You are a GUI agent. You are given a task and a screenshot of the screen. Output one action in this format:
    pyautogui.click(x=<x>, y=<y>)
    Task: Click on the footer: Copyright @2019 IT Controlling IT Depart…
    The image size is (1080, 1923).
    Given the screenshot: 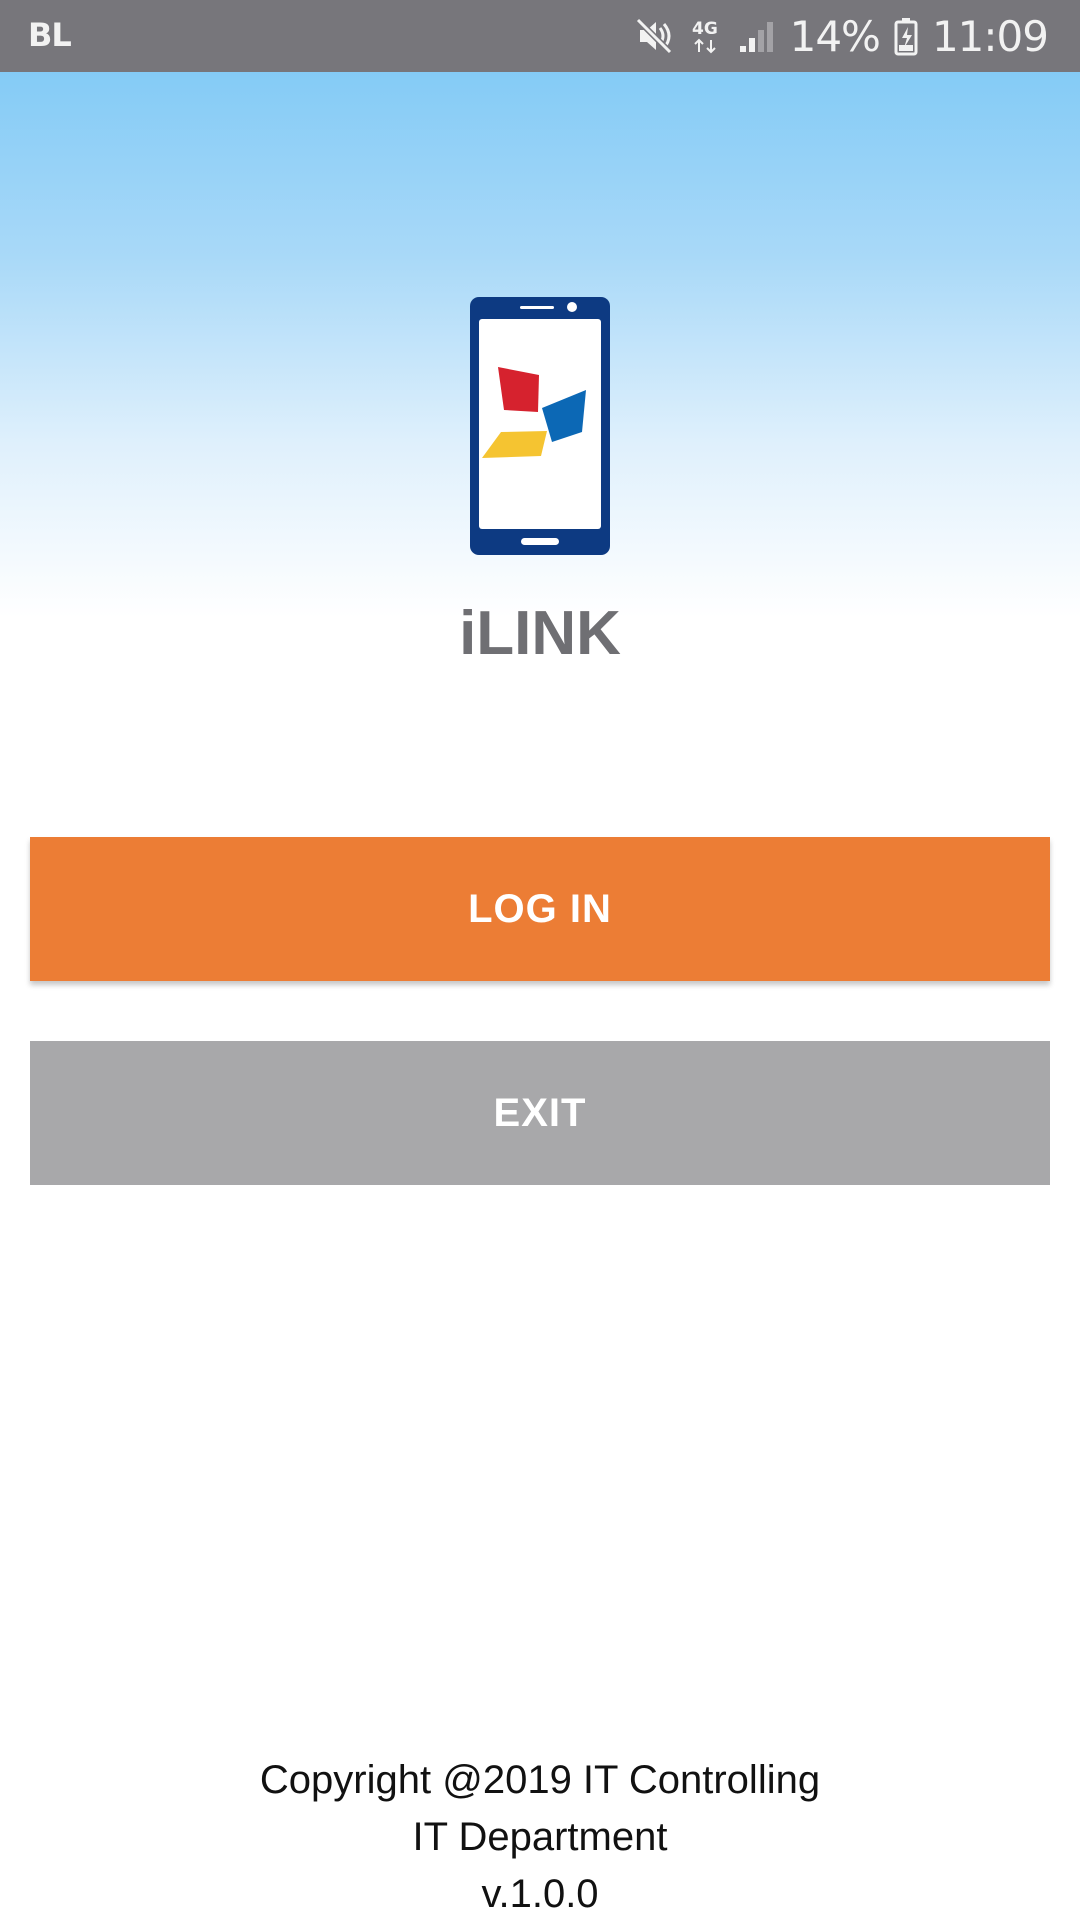 What is the action you would take?
    pyautogui.click(x=540, y=1837)
    